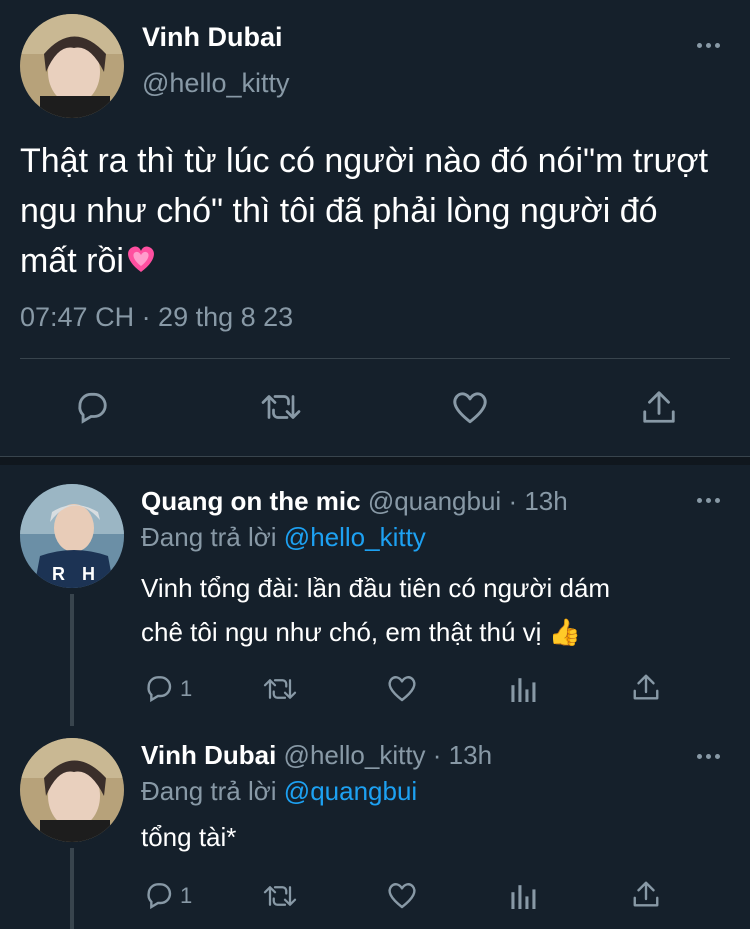  I want to click on reply-text-line: chê tôi ngu như chó, em thật thú vị 👍, so click(361, 632).